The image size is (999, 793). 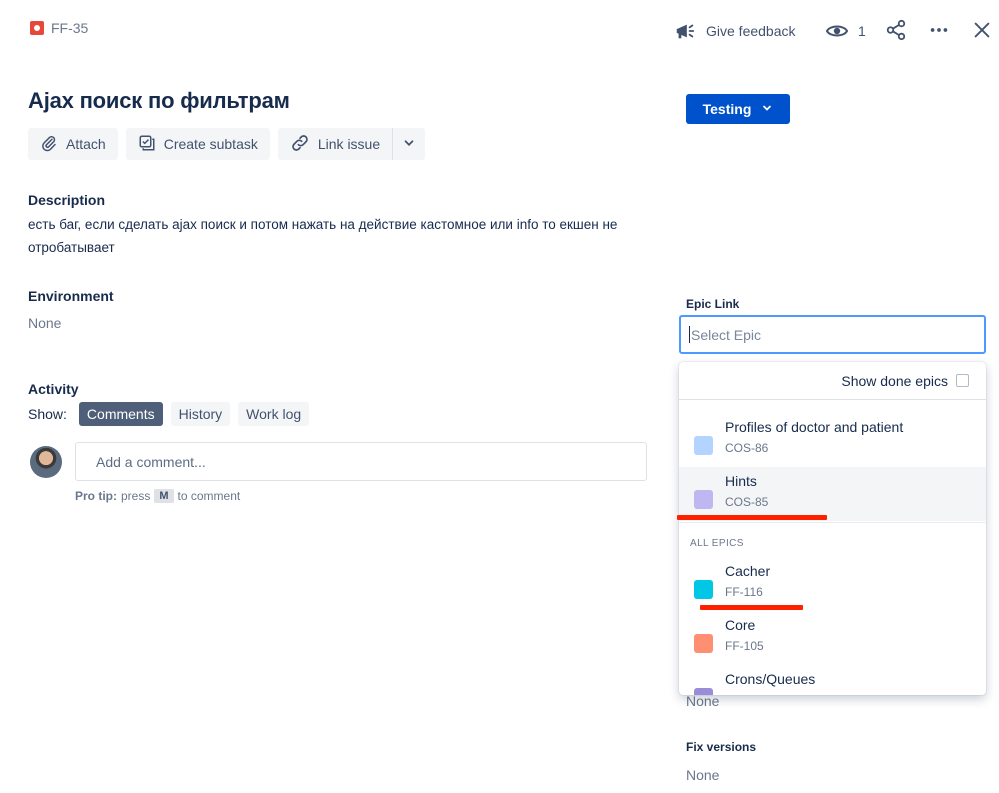 What do you see at coordinates (209, 496) in the screenshot?
I see `pro-tip-suffix: to comment` at bounding box center [209, 496].